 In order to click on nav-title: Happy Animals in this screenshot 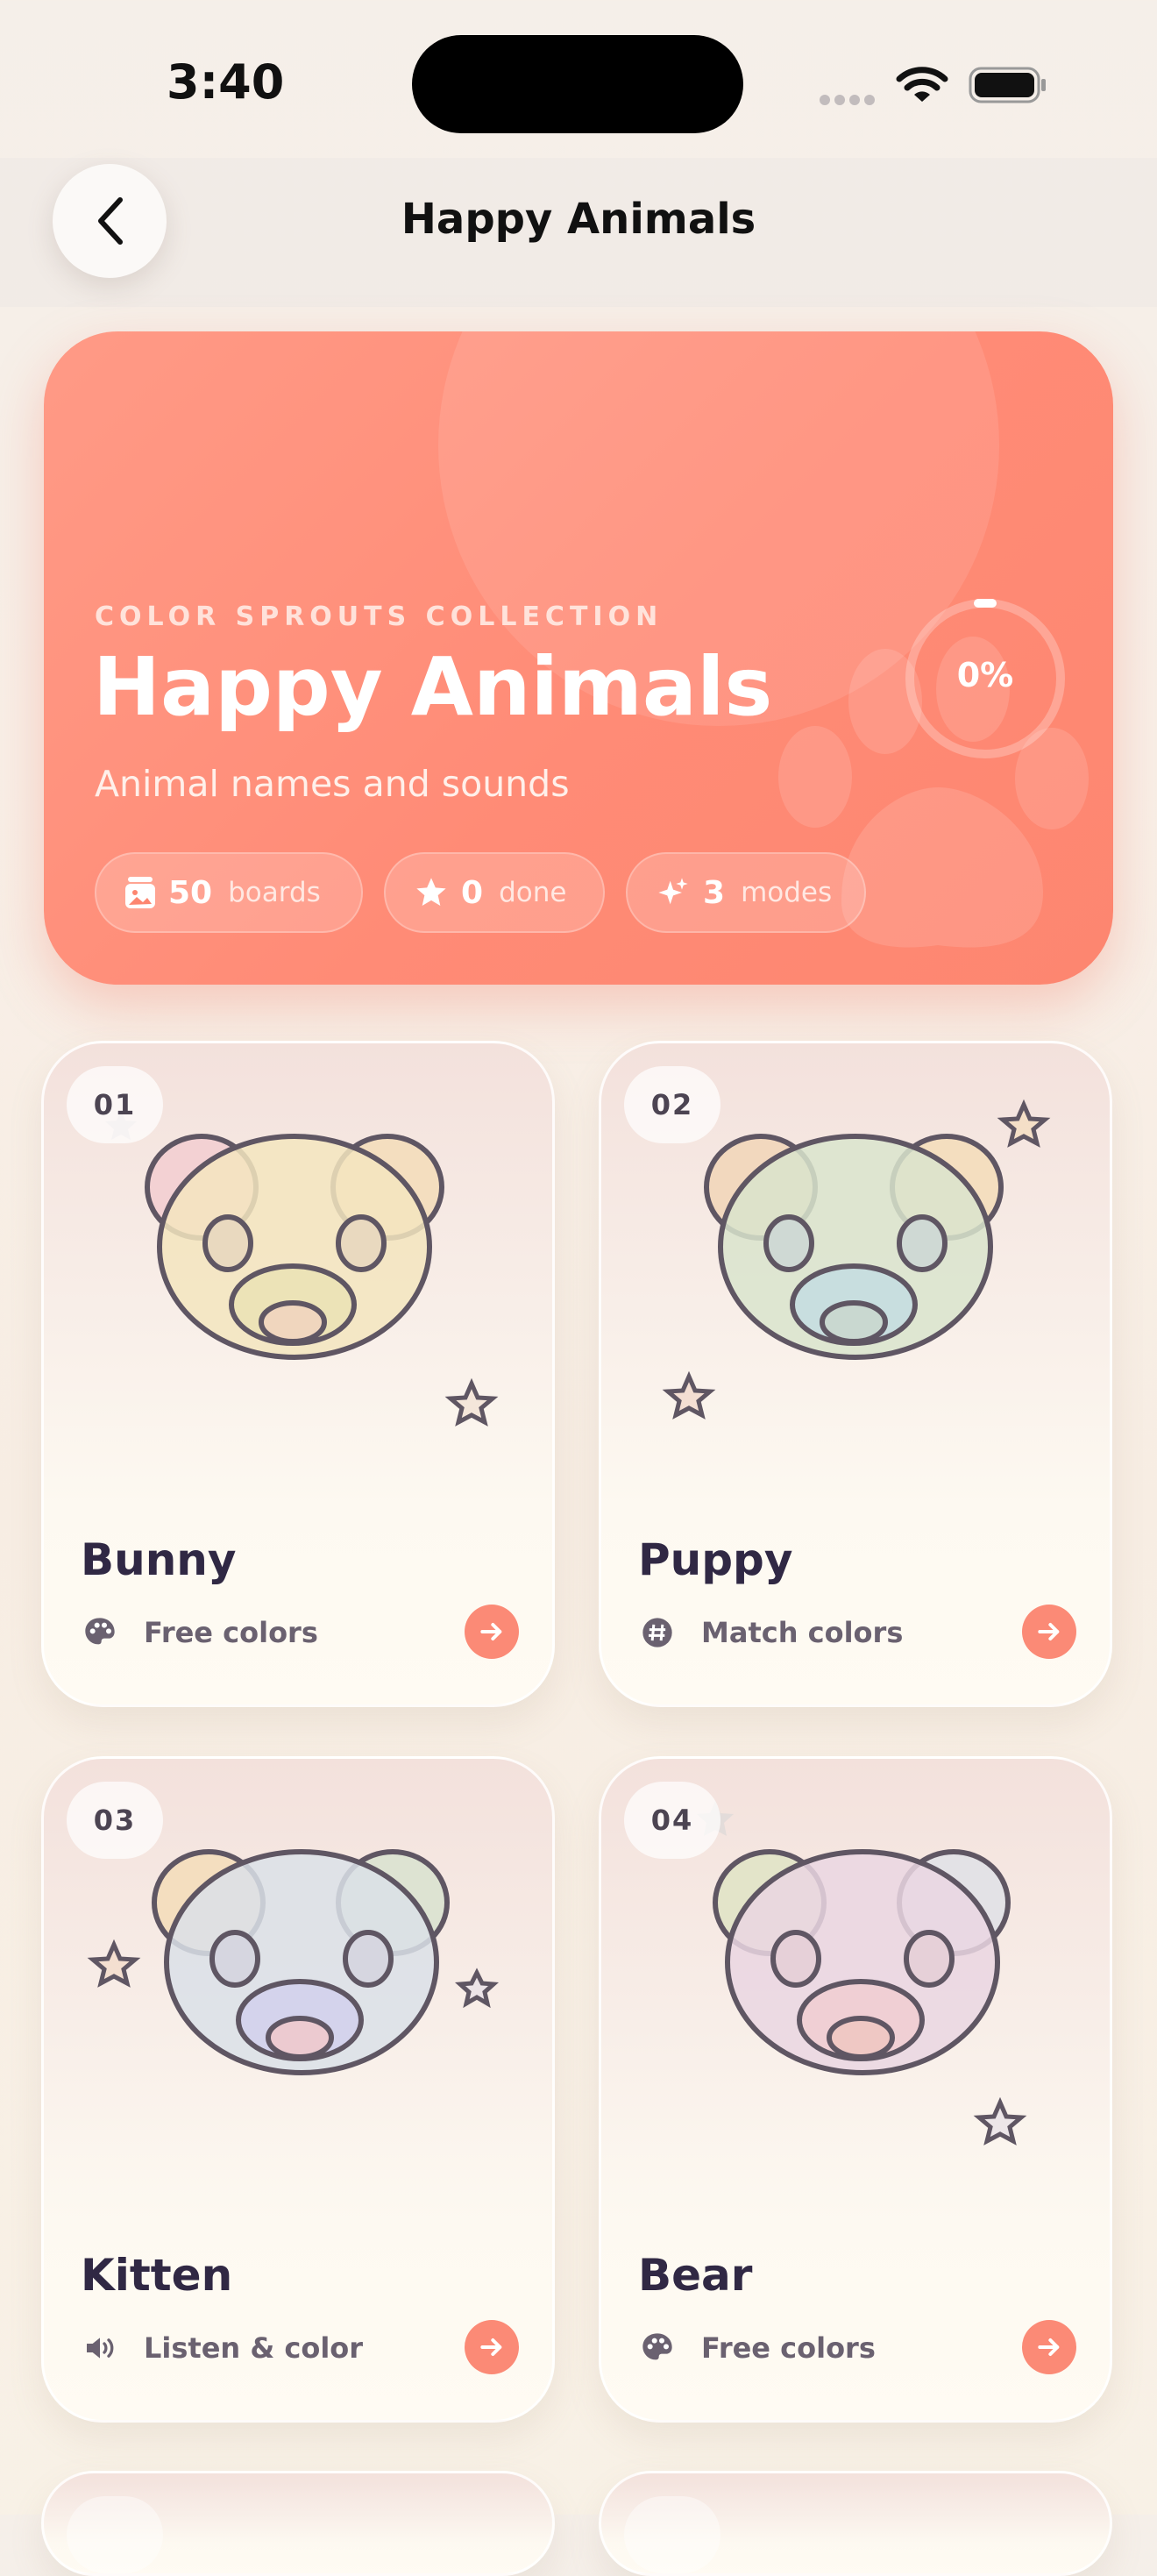, I will do `click(578, 219)`.